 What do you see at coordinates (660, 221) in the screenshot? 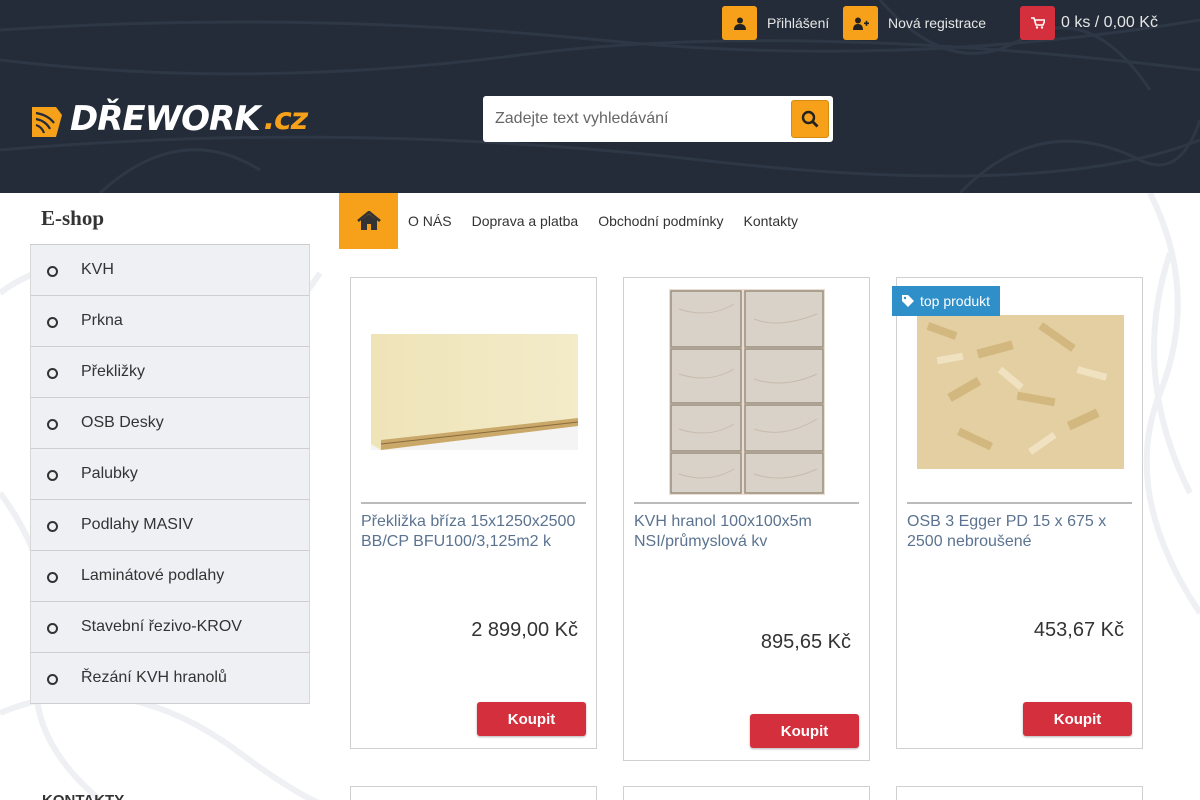
I see `nav-link-obchodni-podminky: Obchodní podmínky` at bounding box center [660, 221].